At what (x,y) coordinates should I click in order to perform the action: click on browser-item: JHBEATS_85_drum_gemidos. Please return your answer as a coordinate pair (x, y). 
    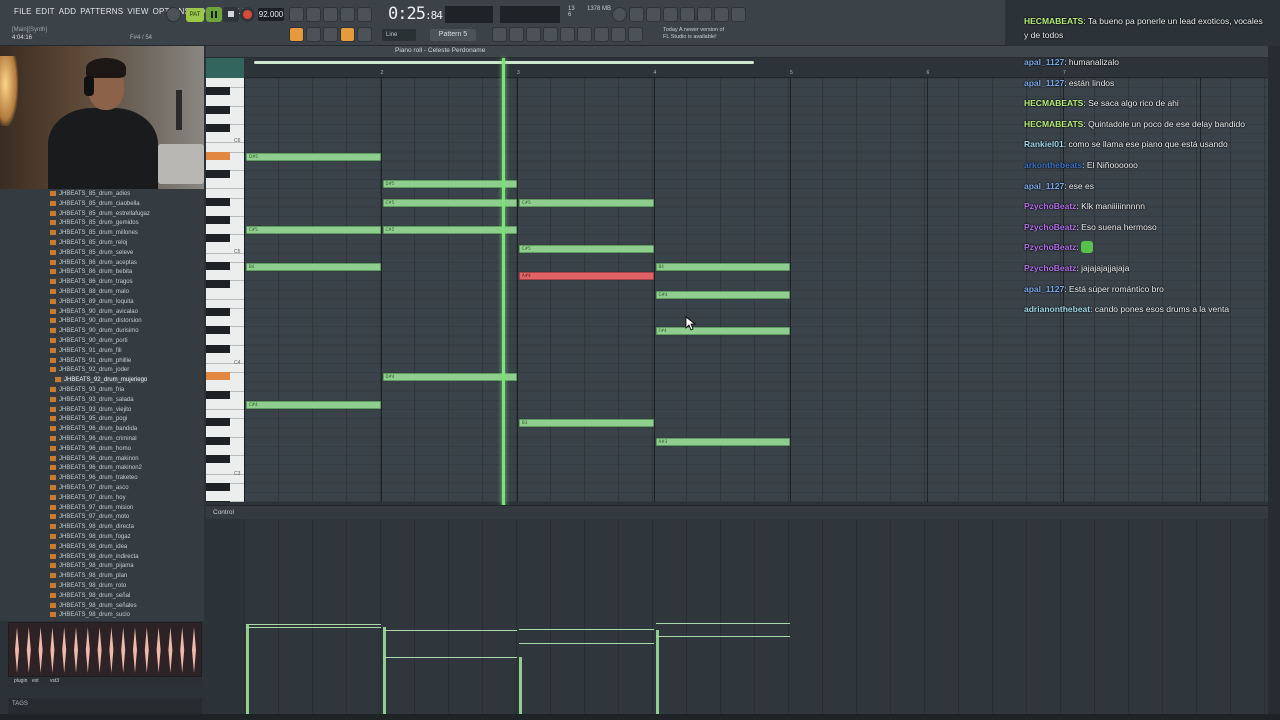
    Looking at the image, I should click on (94, 223).